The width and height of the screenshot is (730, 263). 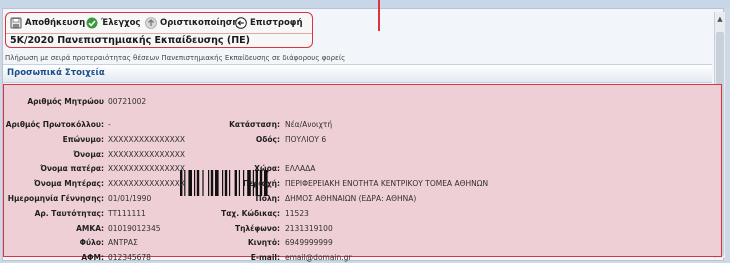 I want to click on check-button: Έλεγχος, so click(x=113, y=23).